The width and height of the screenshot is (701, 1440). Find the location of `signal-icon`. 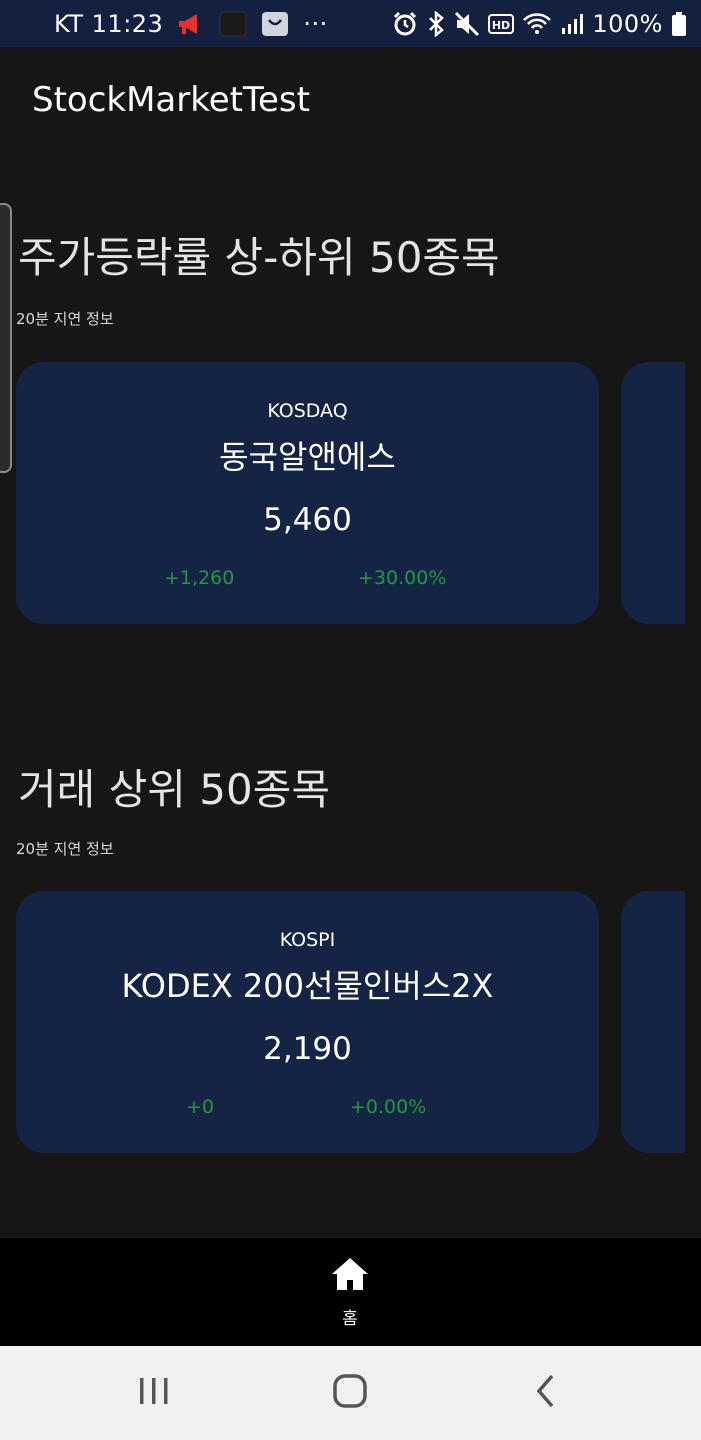

signal-icon is located at coordinates (572, 24).